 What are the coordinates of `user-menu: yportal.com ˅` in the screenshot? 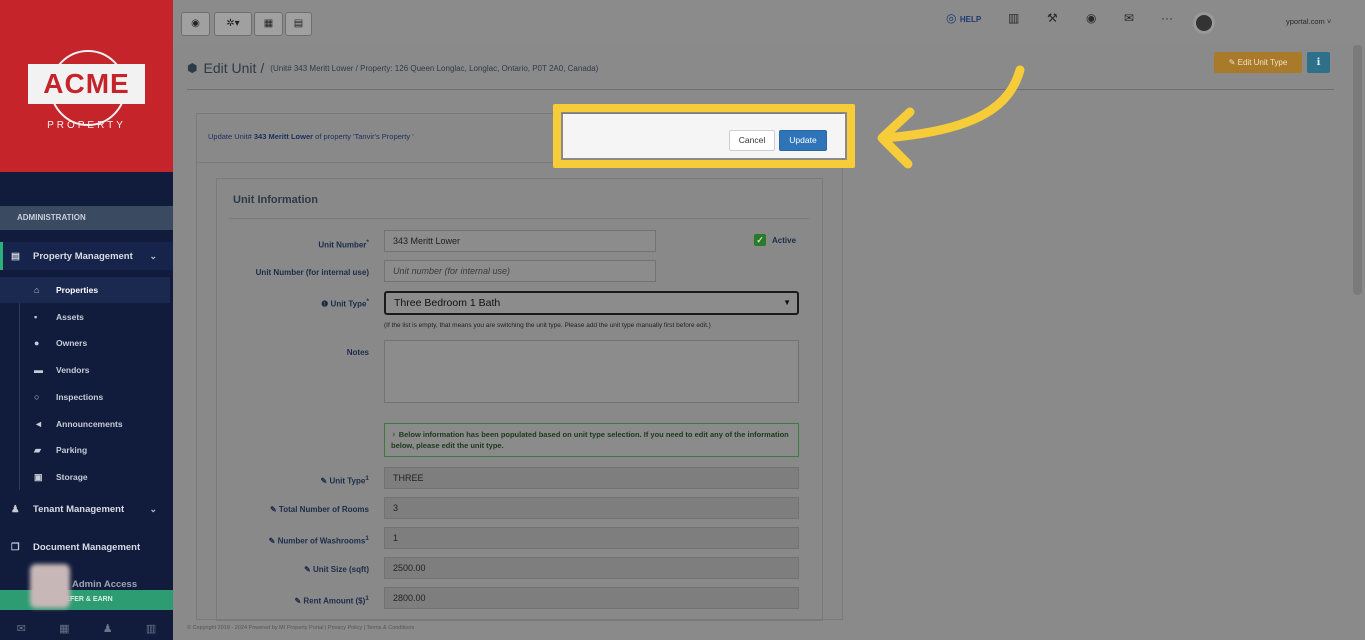 It's located at (1308, 28).